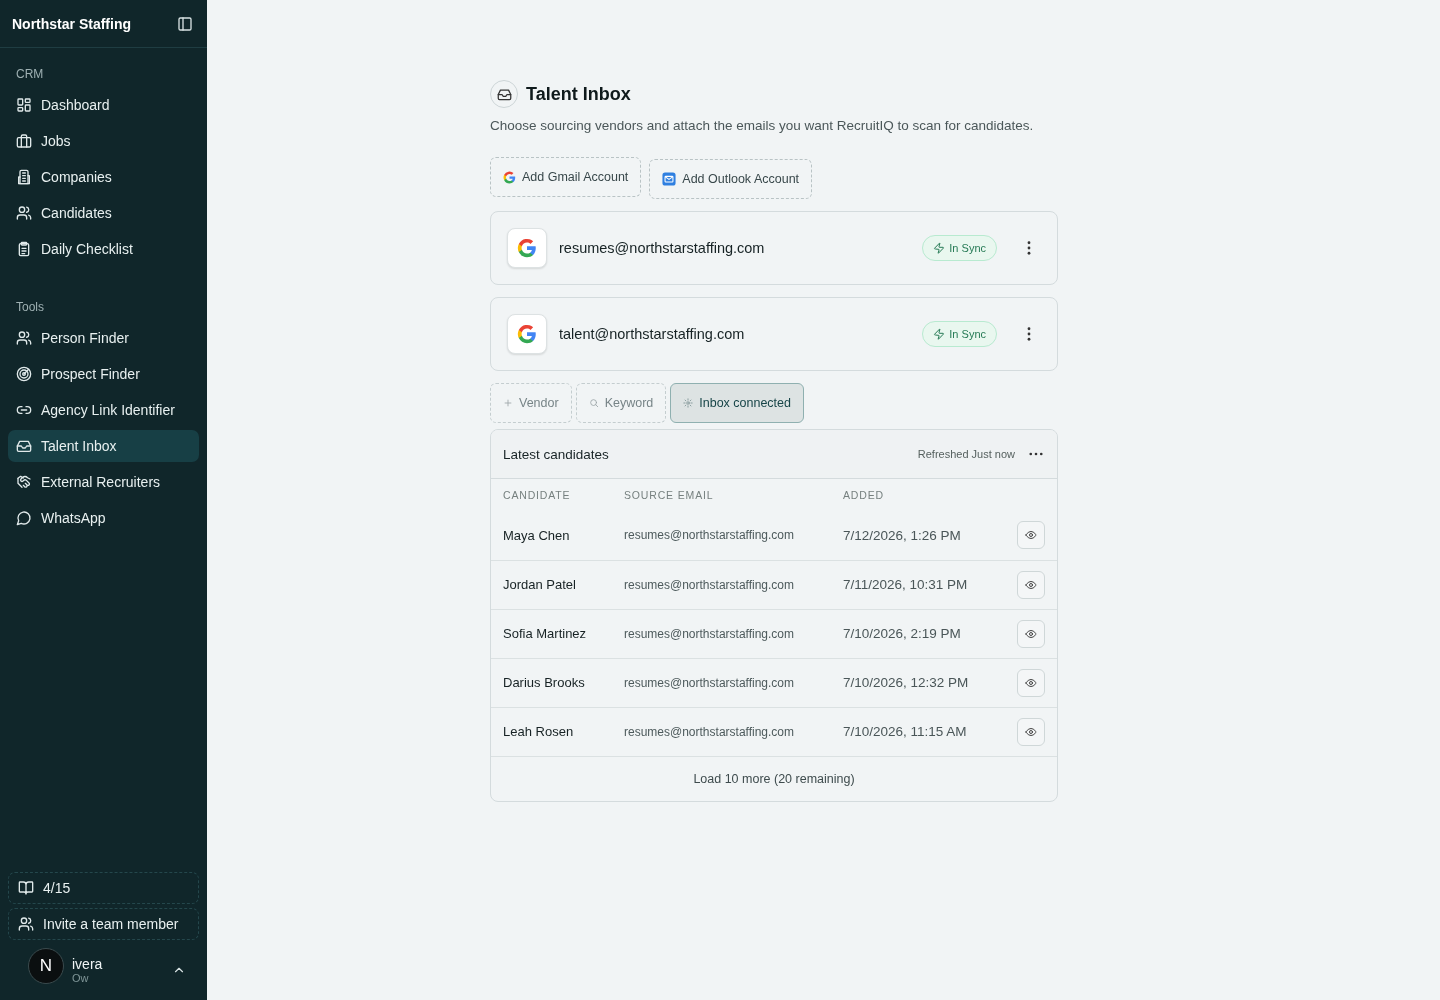 The width and height of the screenshot is (1440, 1000). Describe the element at coordinates (662, 248) in the screenshot. I see `account-email: resumes@northstarstaffing.com` at that location.